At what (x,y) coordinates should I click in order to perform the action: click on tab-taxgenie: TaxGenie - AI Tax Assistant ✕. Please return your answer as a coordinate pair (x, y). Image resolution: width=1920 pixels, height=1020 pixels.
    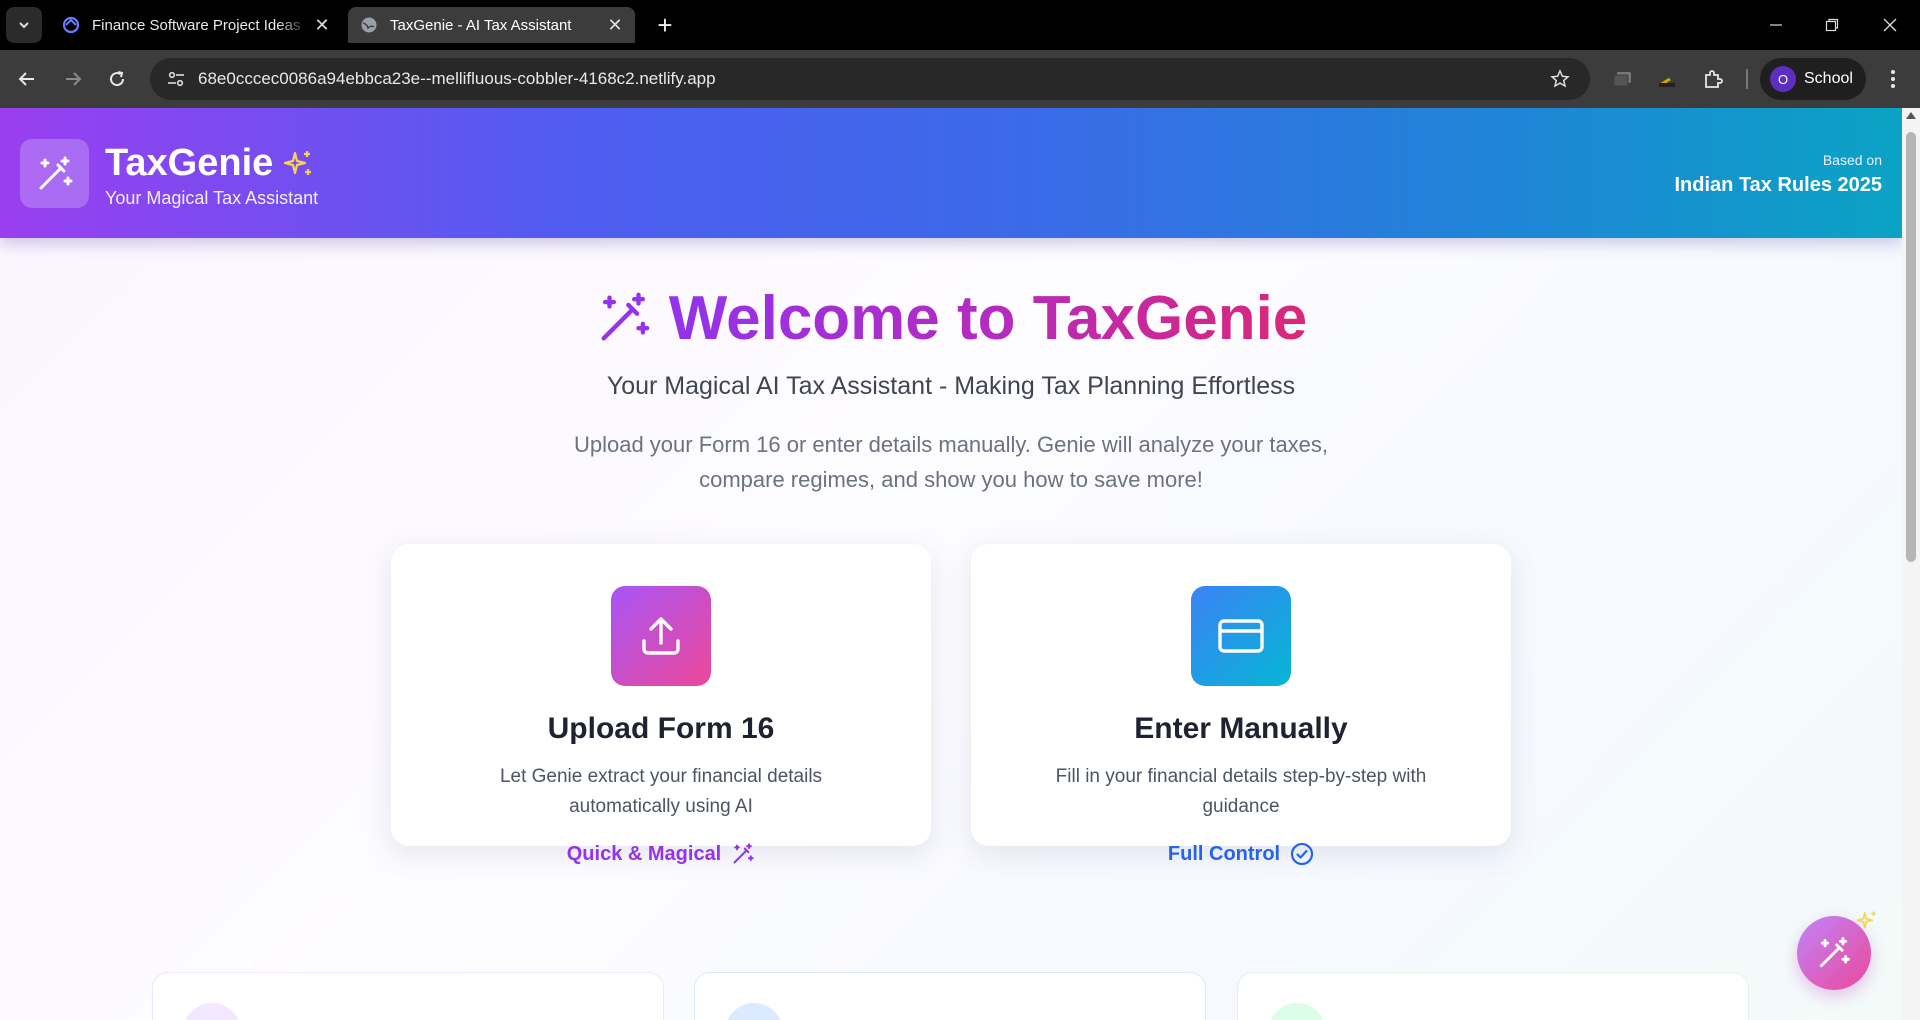
    Looking at the image, I should click on (491, 25).